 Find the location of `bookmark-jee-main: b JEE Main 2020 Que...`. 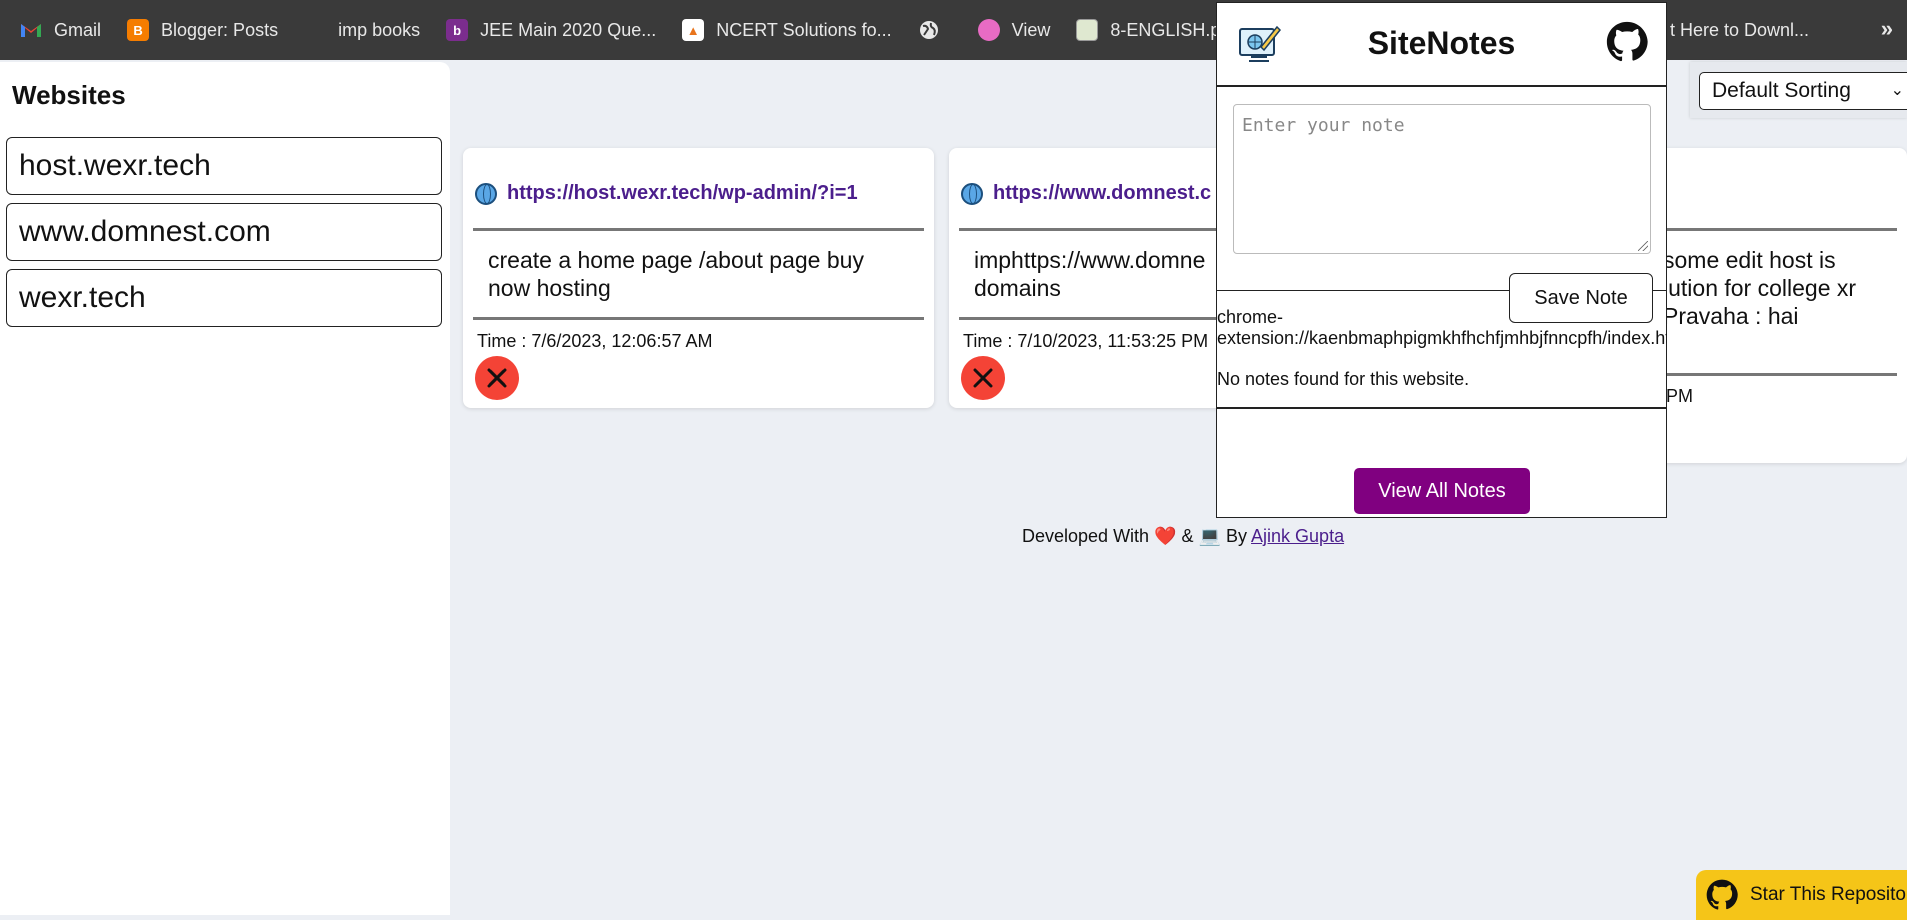

bookmark-jee-main: b JEE Main 2020 Que... is located at coordinates (551, 30).